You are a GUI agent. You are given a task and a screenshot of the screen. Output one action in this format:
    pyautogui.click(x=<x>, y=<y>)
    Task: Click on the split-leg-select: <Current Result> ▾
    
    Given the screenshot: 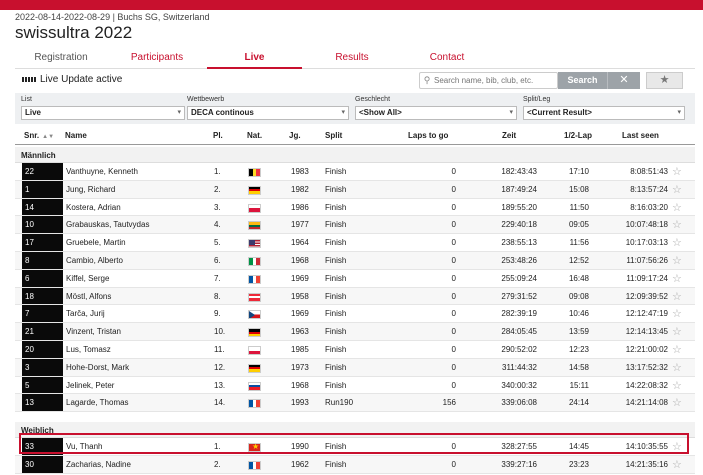 What is the action you would take?
    pyautogui.click(x=604, y=113)
    